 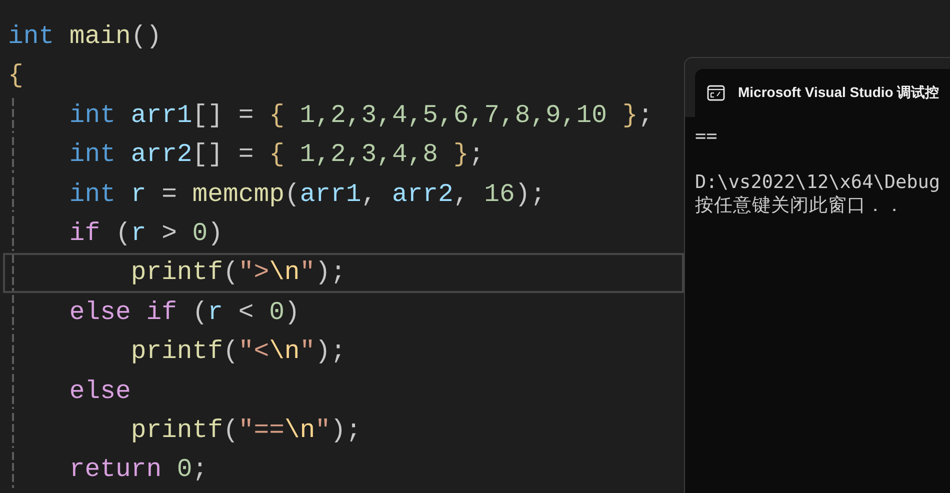 What do you see at coordinates (343, 155) in the screenshot?
I see `code-line: int arr2[] = { 1,2,3,4,8 };` at bounding box center [343, 155].